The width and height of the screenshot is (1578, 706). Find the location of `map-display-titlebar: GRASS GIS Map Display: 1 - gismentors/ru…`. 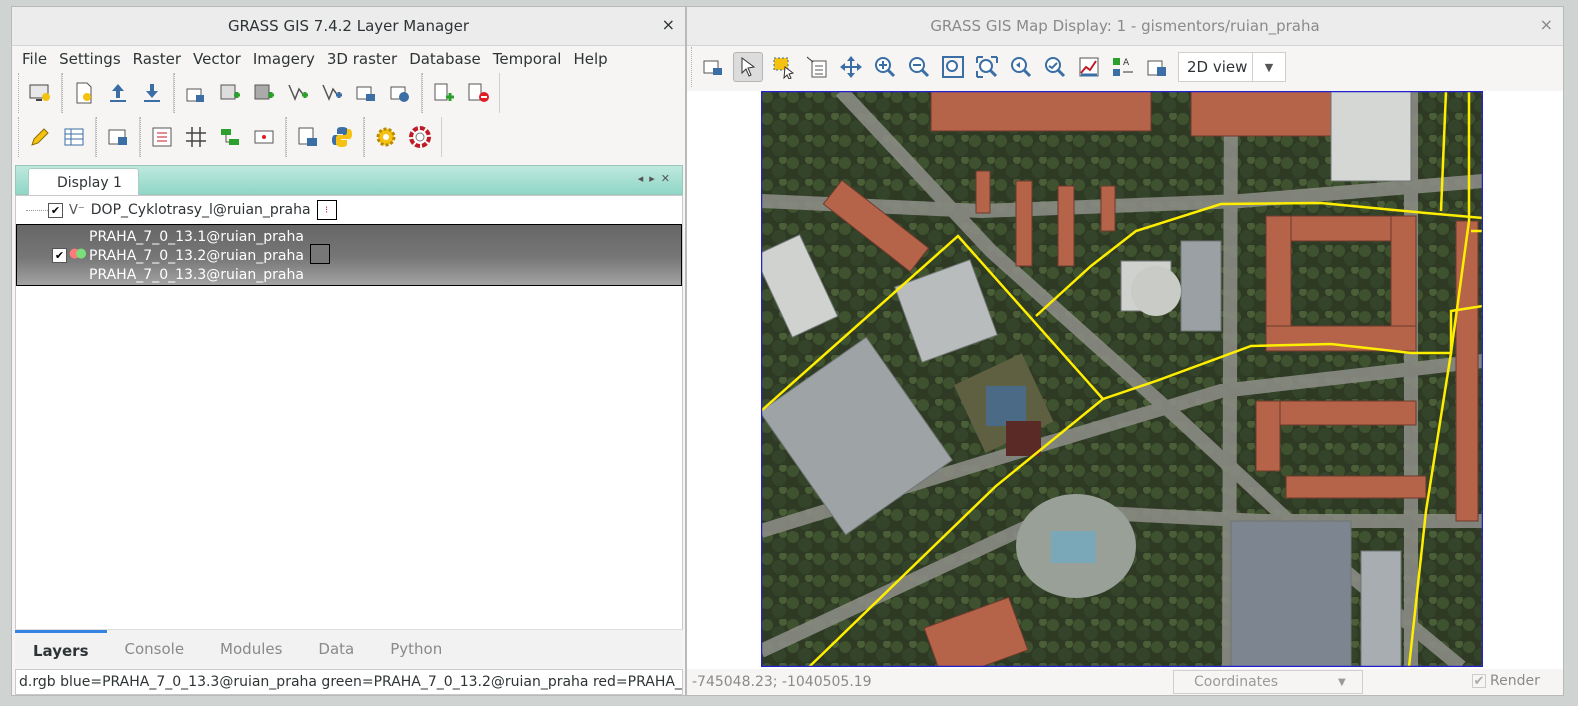

map-display-titlebar: GRASS GIS Map Display: 1 - gismentors/ru… is located at coordinates (1125, 26).